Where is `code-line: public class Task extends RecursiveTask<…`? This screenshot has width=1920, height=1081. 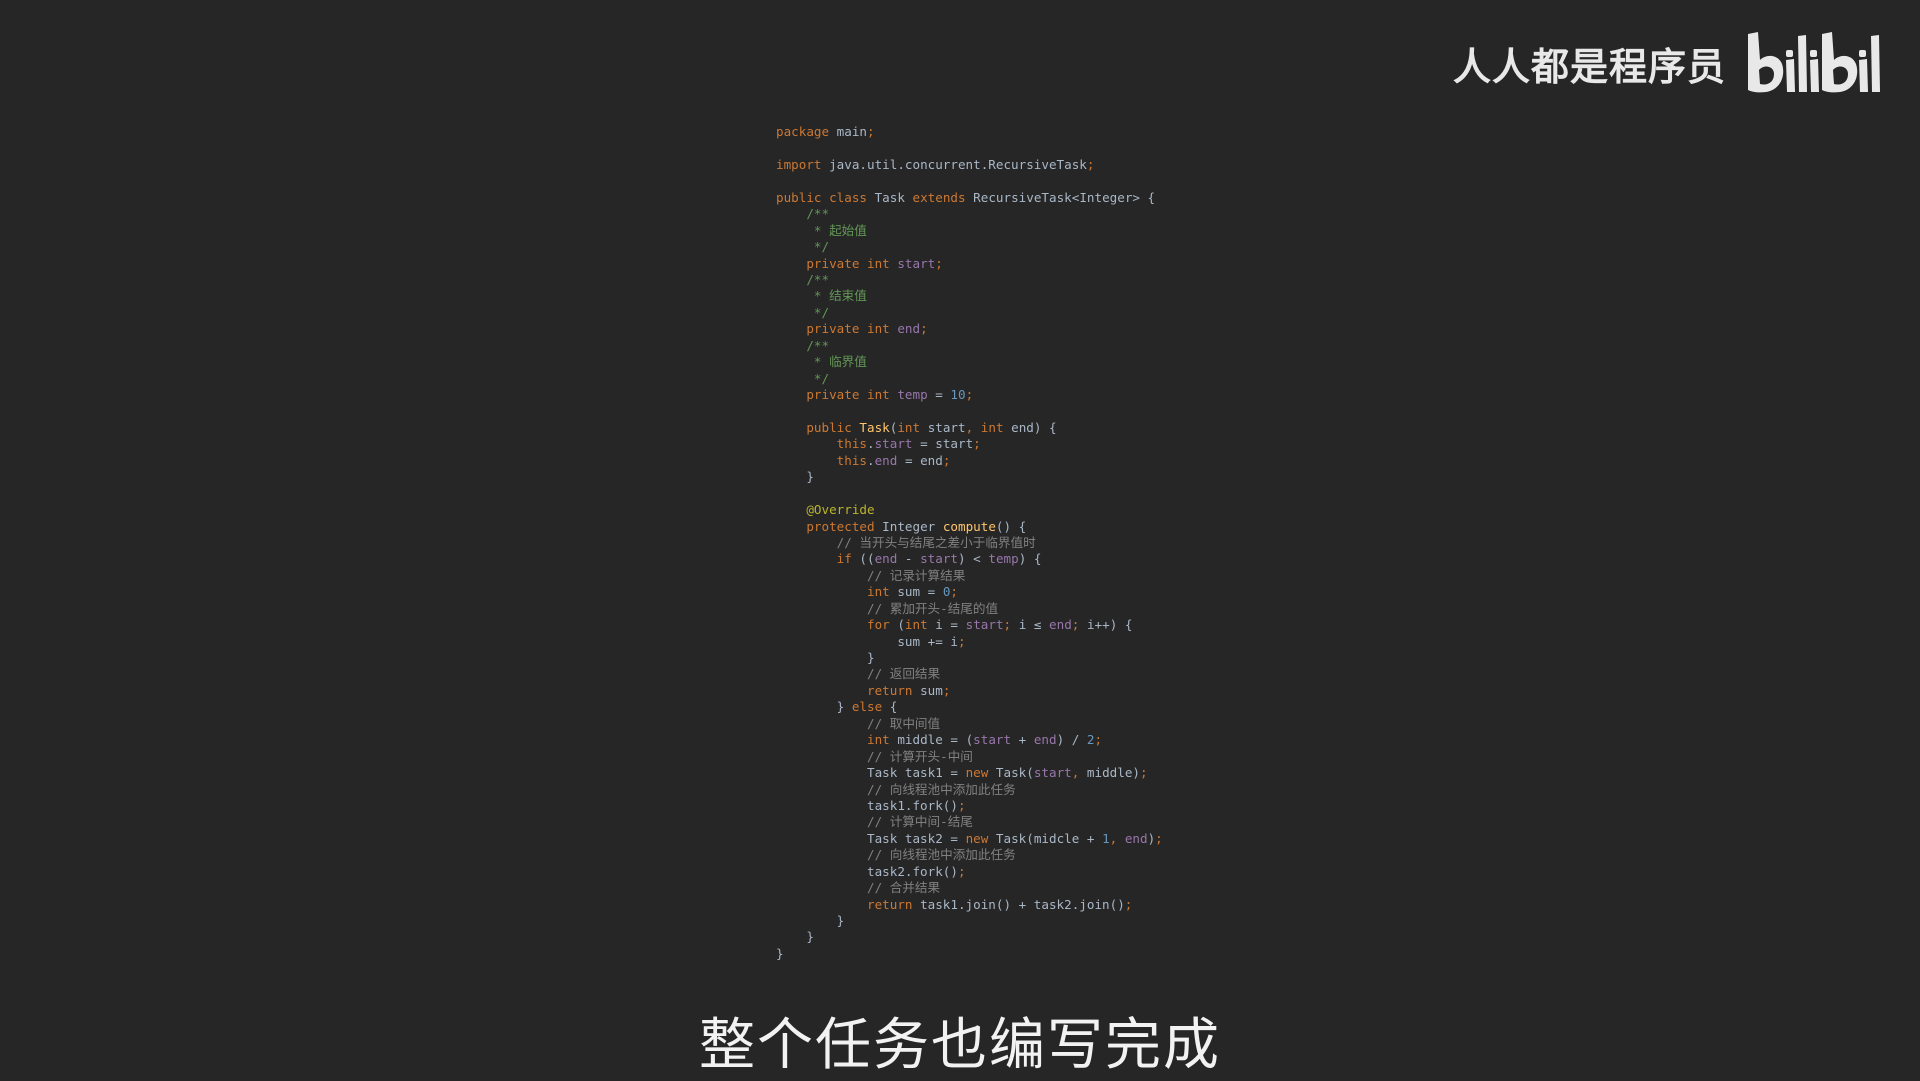 code-line: public class Task extends RecursiveTask<… is located at coordinates (969, 198).